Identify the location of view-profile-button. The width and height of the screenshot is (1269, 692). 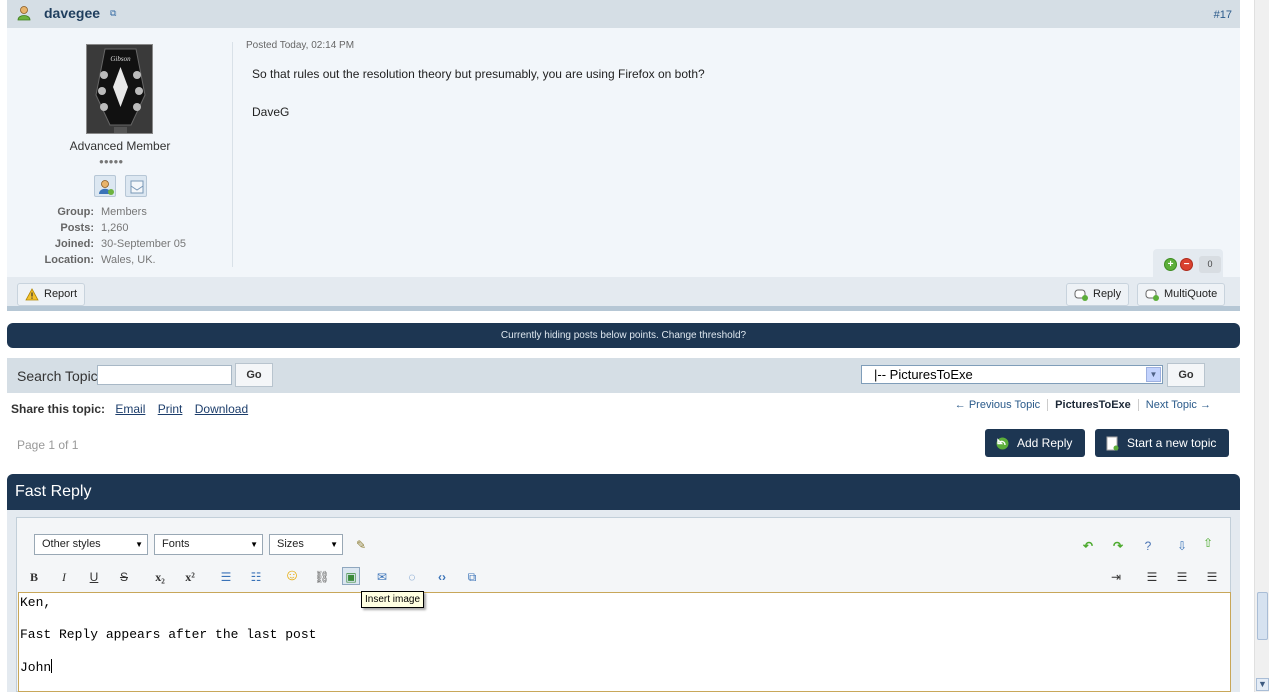
(105, 186).